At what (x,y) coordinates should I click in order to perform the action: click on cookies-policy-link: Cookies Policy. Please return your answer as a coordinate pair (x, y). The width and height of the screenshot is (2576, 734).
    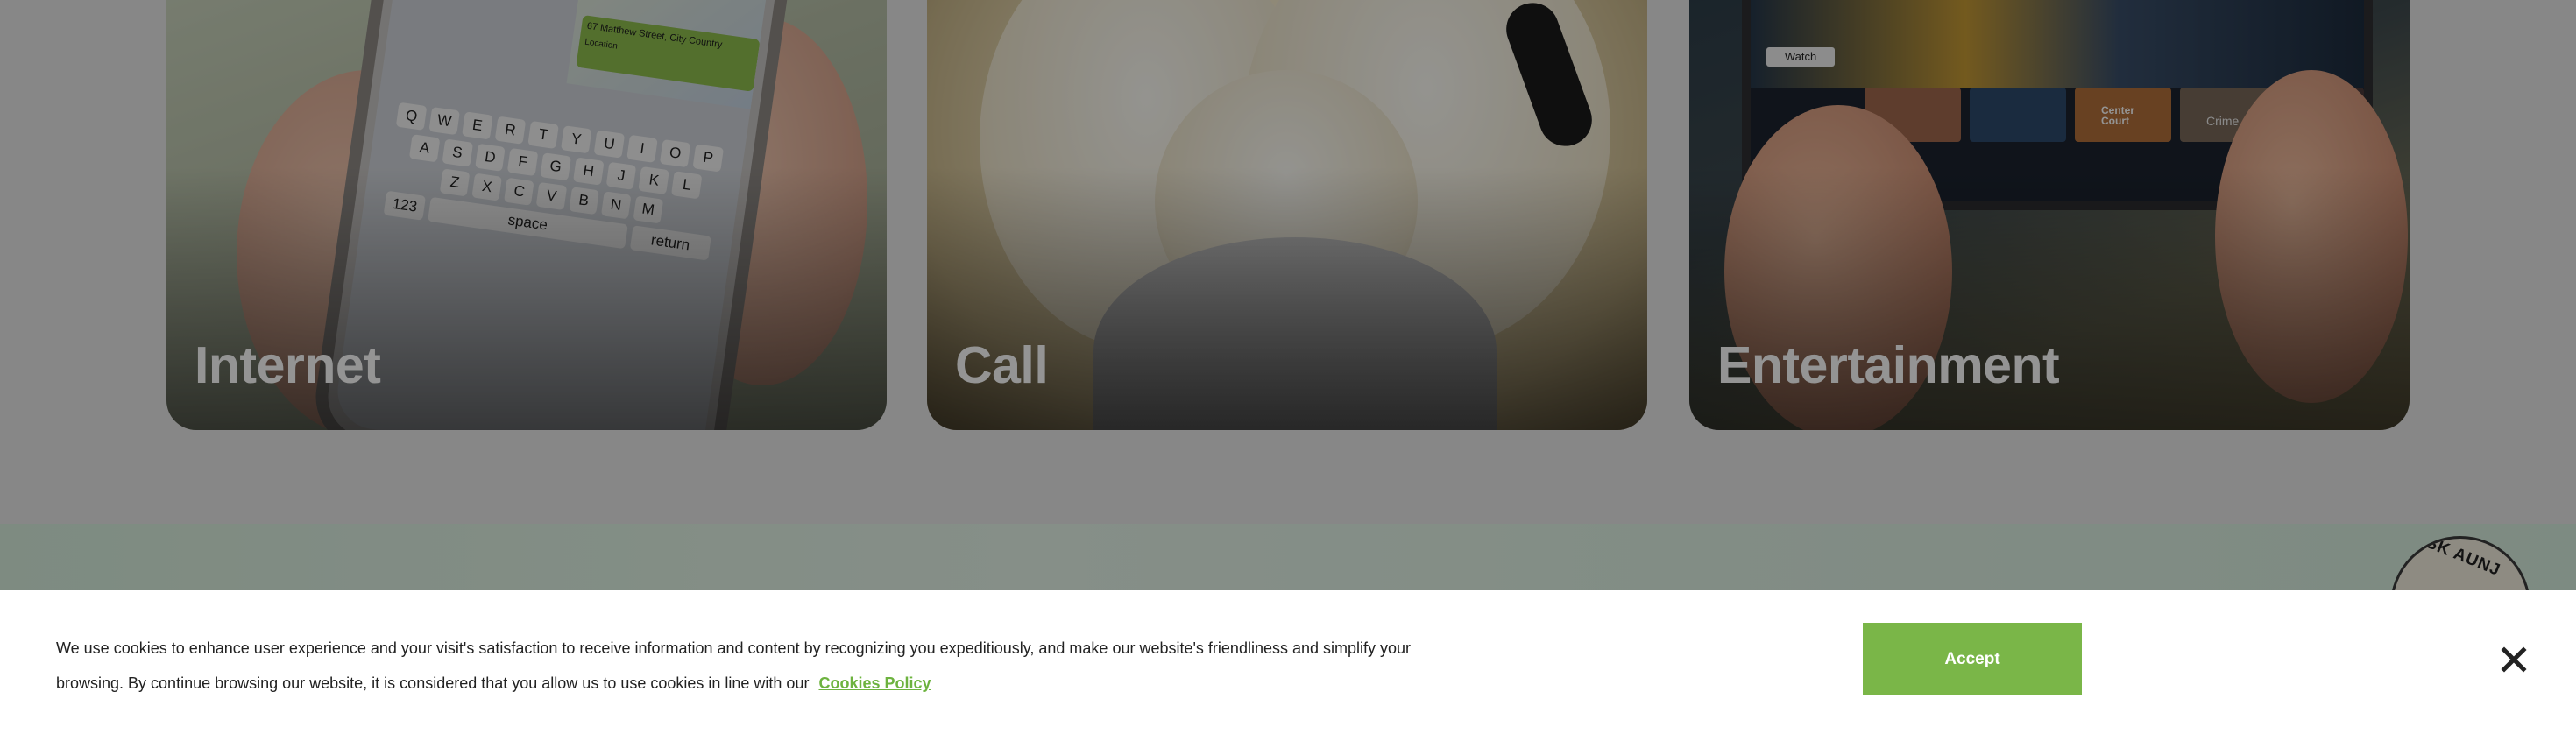
    Looking at the image, I should click on (874, 683).